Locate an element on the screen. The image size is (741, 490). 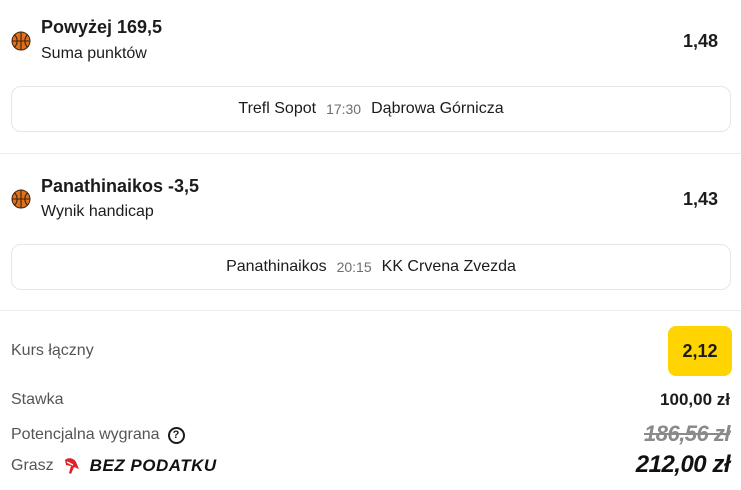
bet-selection: Powyżej 169,5 is located at coordinates (102, 27).